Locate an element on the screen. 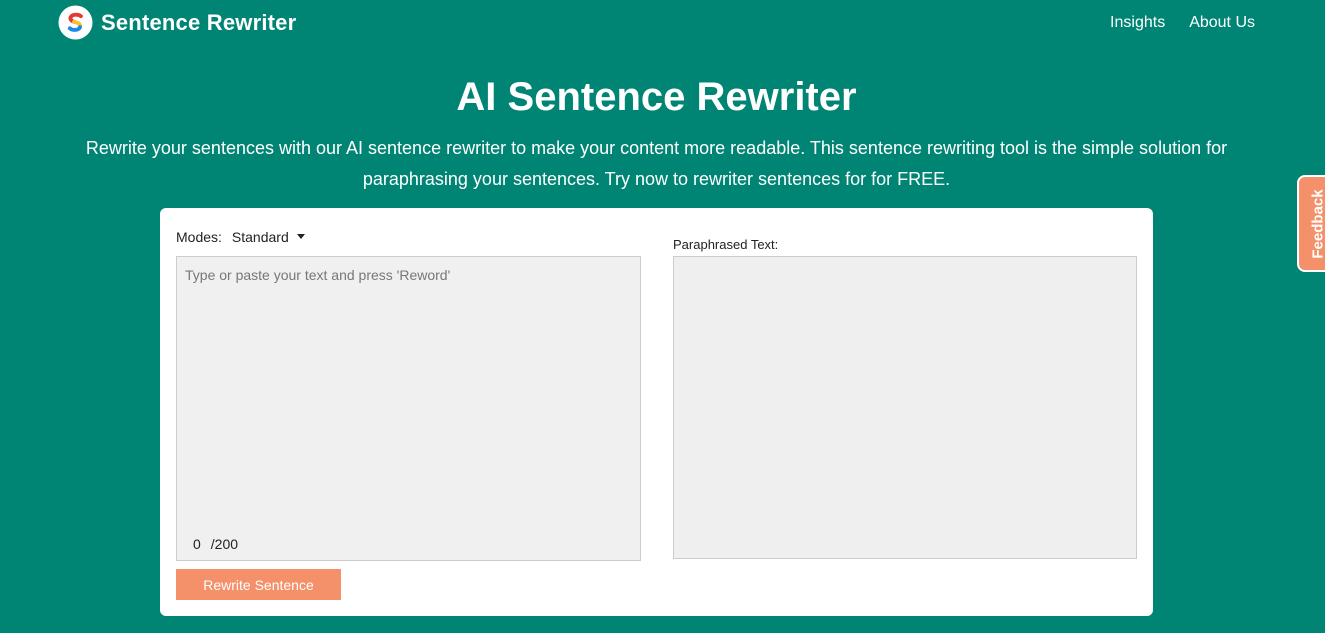  character-counter: 0/200 is located at coordinates (215, 544).